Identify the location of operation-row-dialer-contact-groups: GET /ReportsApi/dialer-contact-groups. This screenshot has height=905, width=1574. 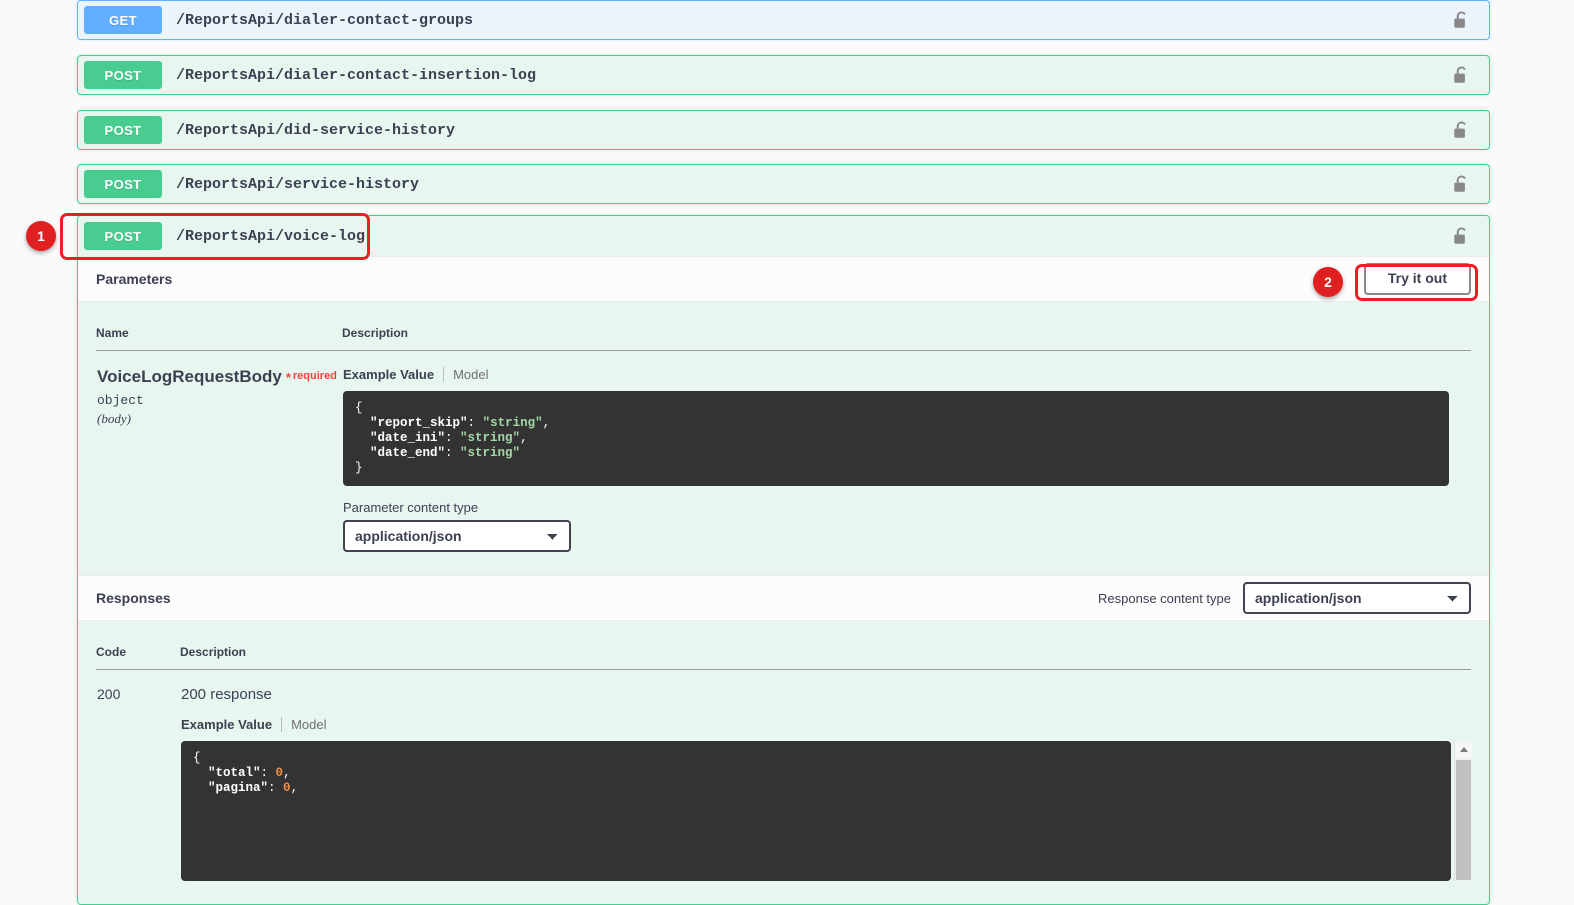
(783, 20).